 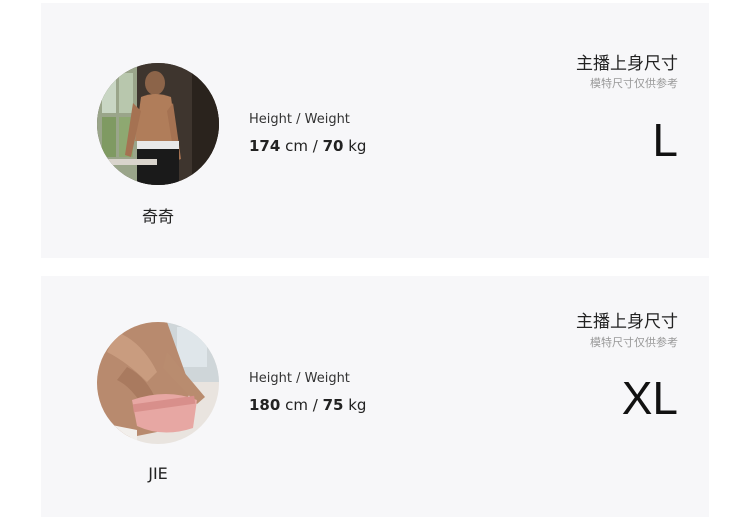 I want to click on model-name: 奇奇, so click(x=157, y=216).